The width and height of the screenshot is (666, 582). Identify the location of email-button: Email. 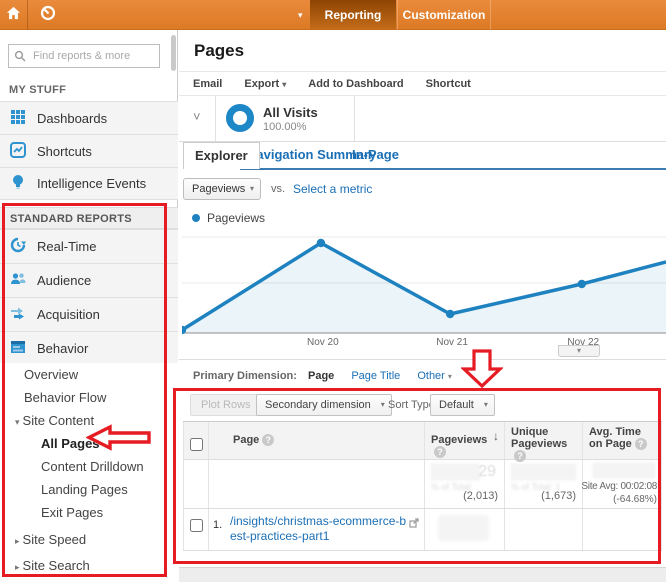
(207, 84).